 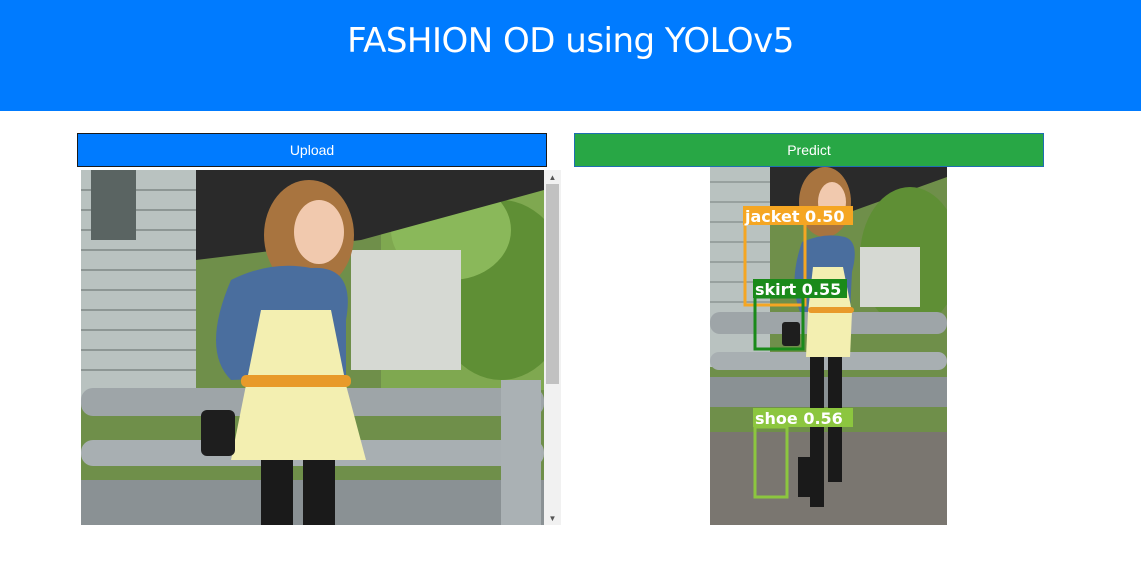 I want to click on scroll-thumb, so click(x=552, y=284).